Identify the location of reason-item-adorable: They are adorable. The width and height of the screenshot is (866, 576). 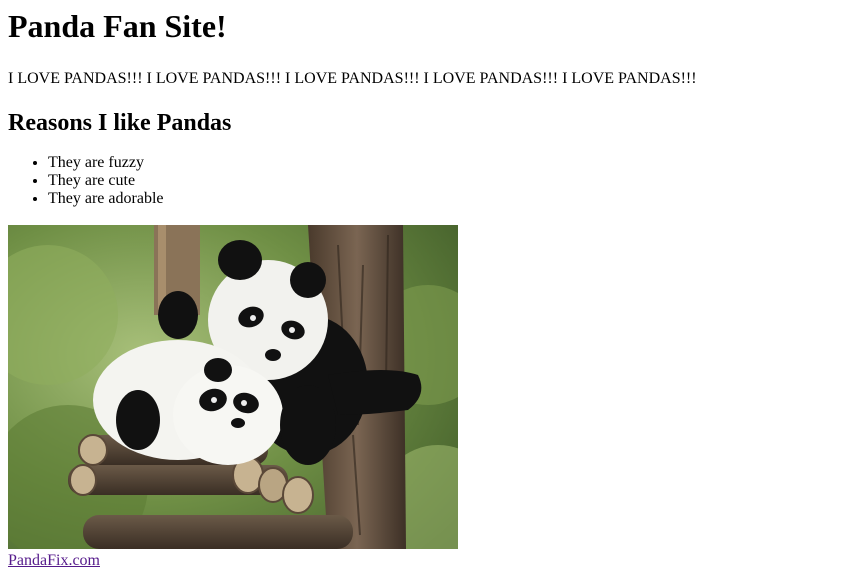
(457, 199).